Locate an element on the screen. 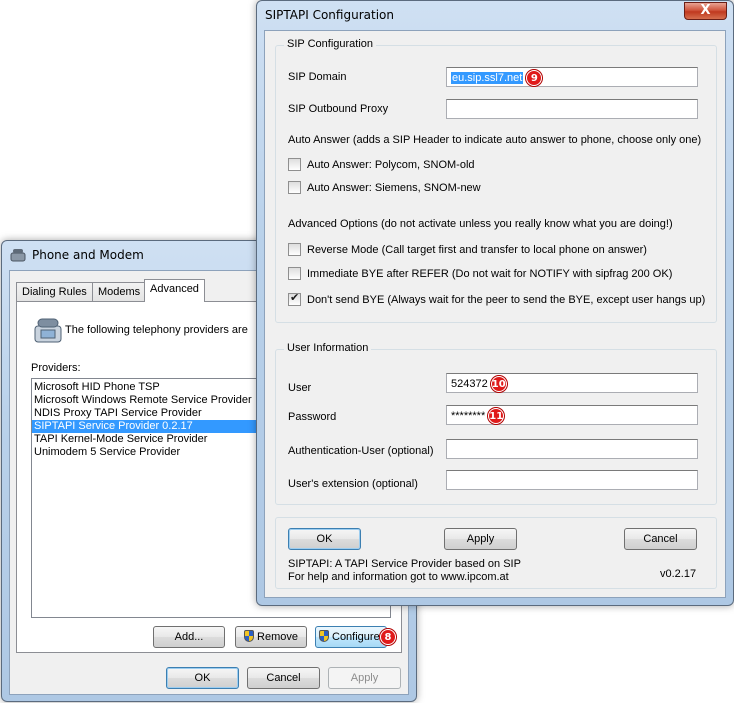 This screenshot has width=734, height=703. configure-button: Configure 8 is located at coordinates (355, 637).